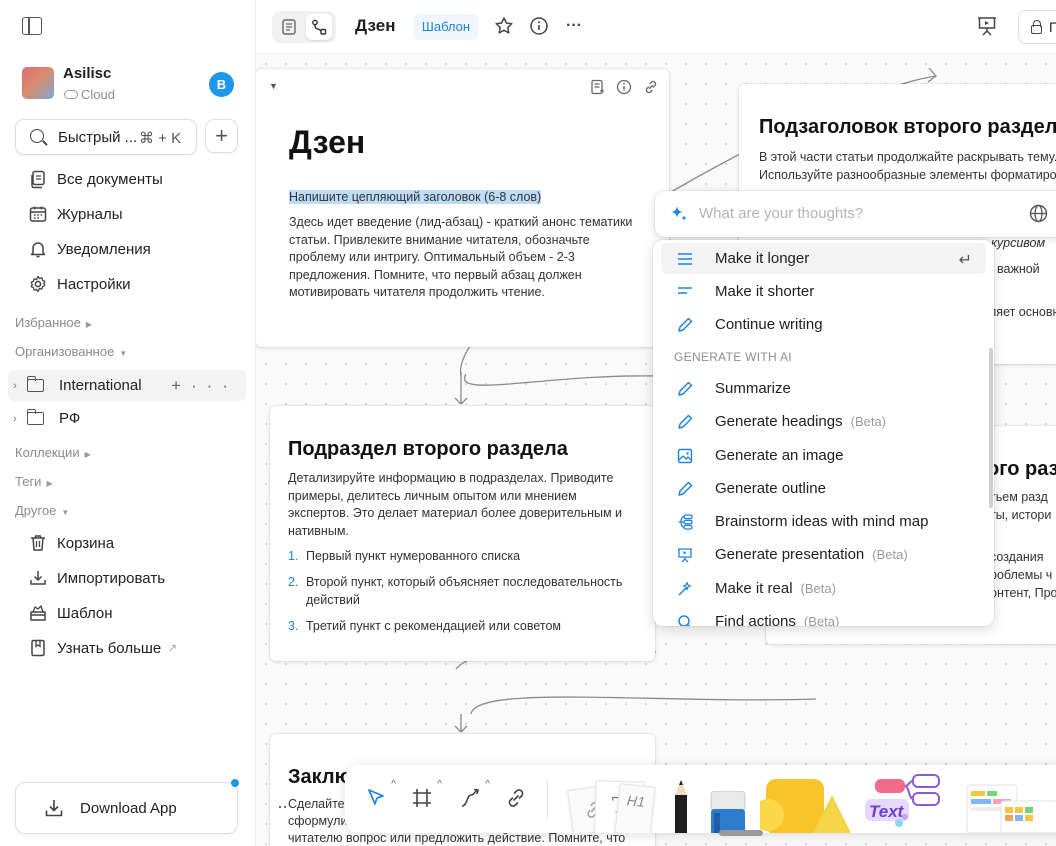  What do you see at coordinates (987, 26) in the screenshot?
I see `presentation-icon` at bounding box center [987, 26].